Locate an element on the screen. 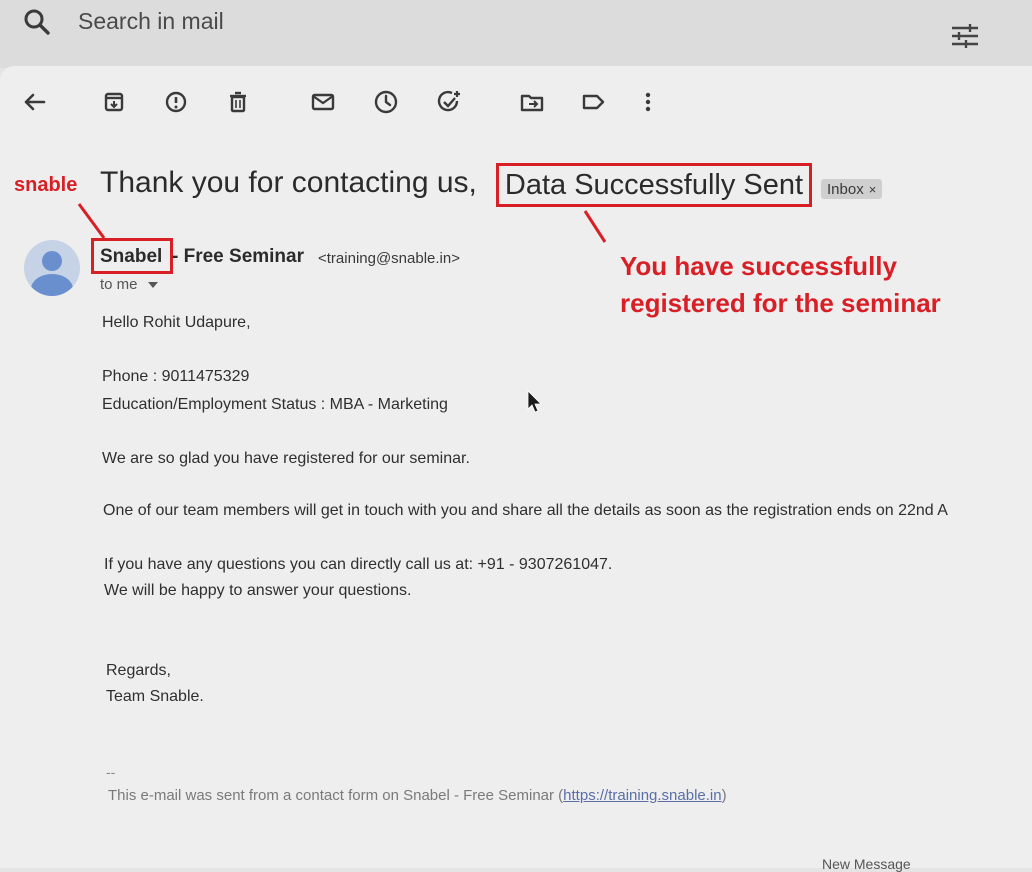  label-icon is located at coordinates (593, 102).